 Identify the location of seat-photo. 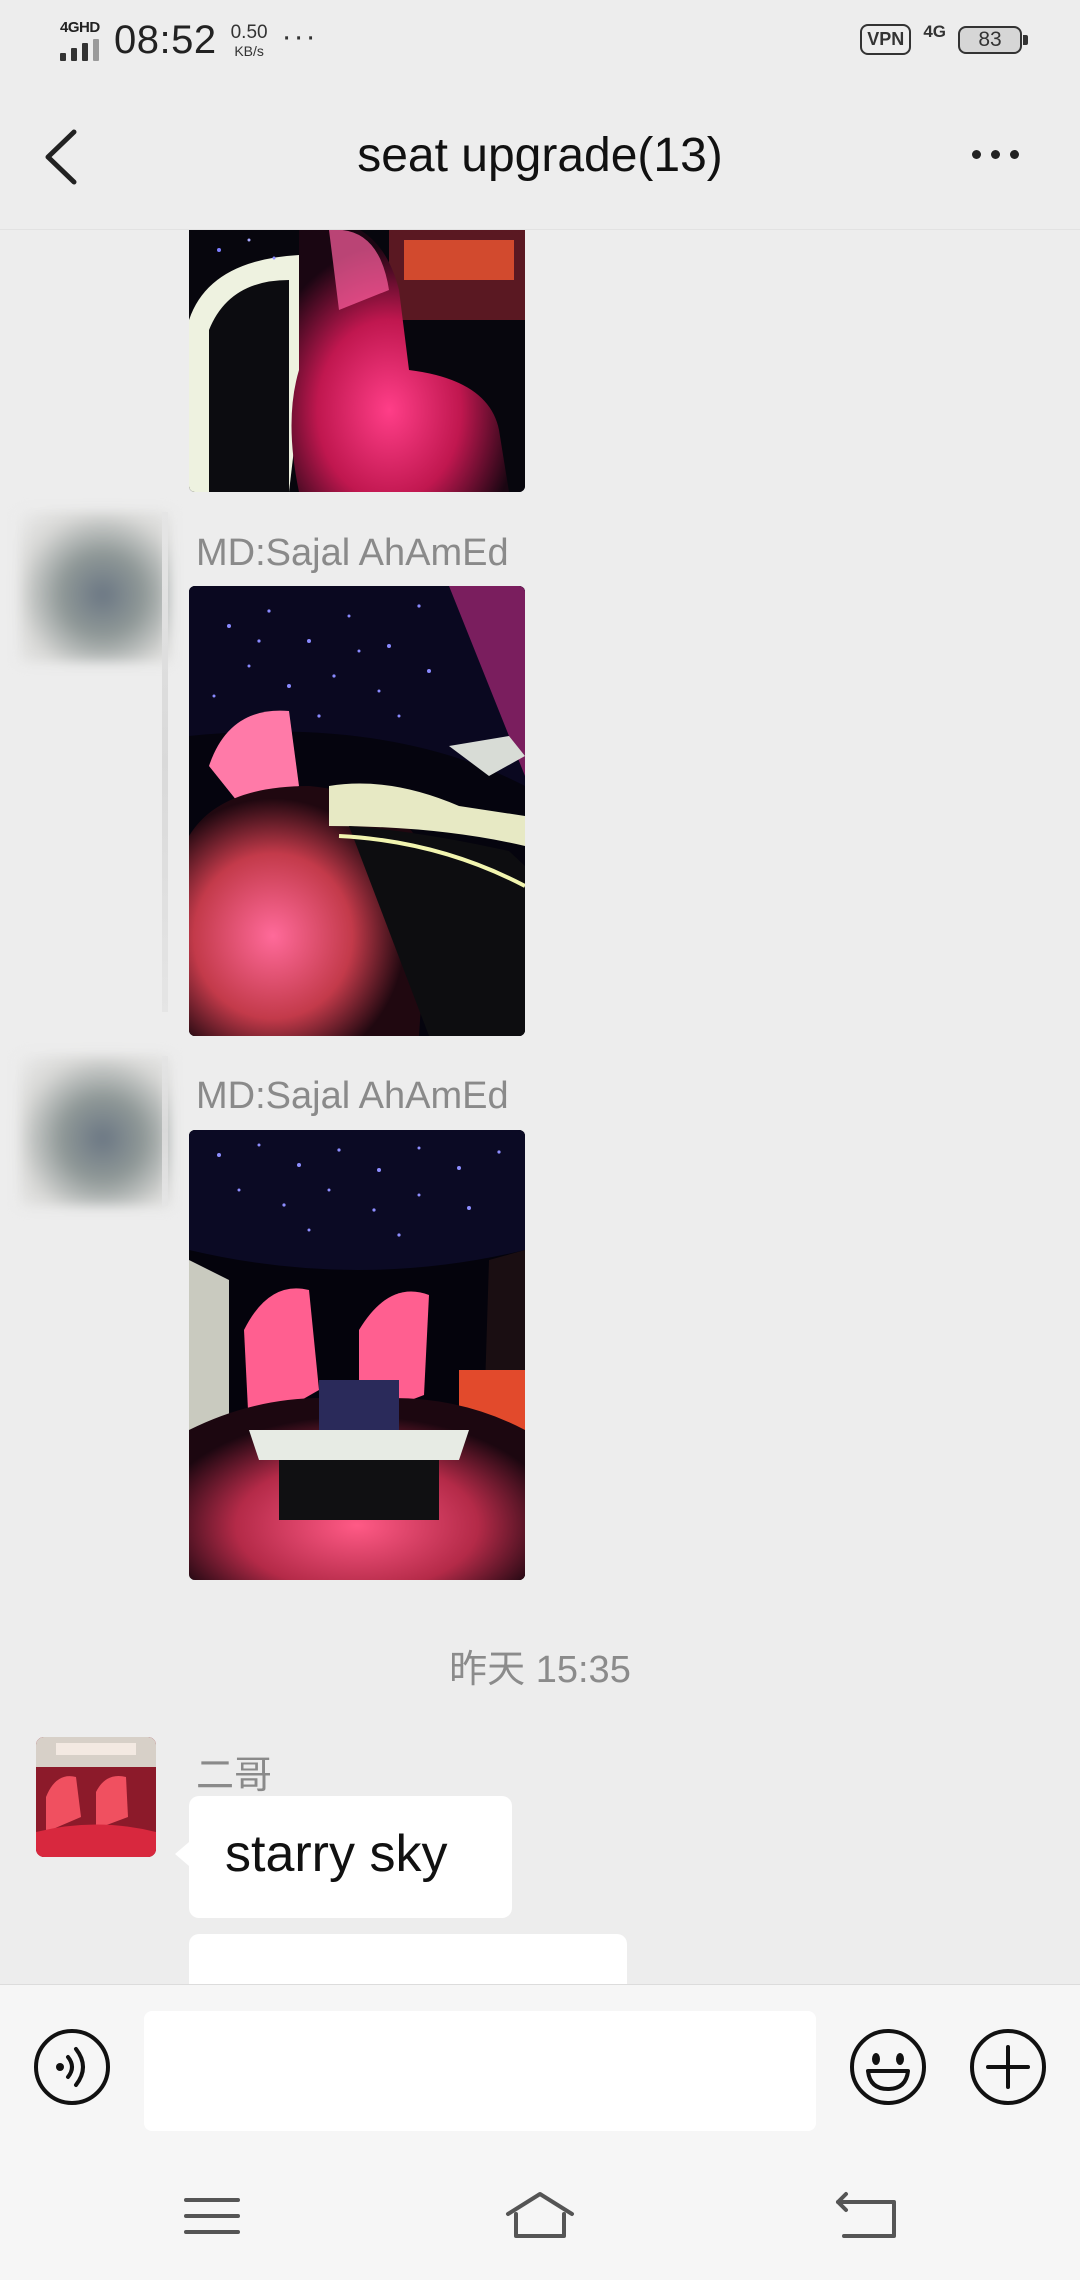
(357, 361).